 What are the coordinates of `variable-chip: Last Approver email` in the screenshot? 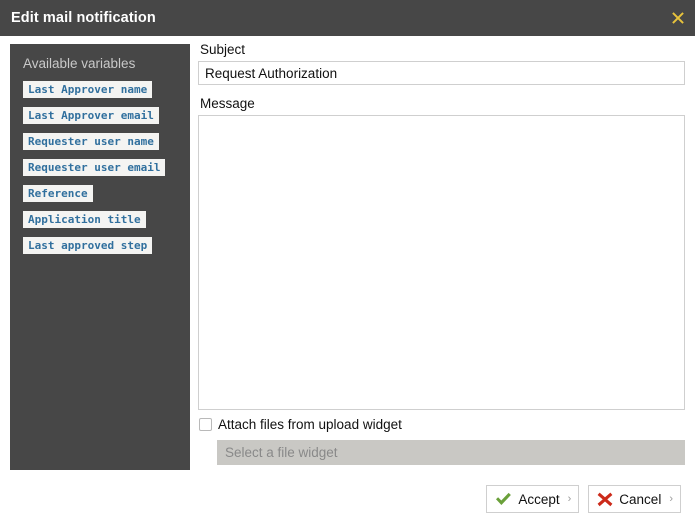 It's located at (91, 115).